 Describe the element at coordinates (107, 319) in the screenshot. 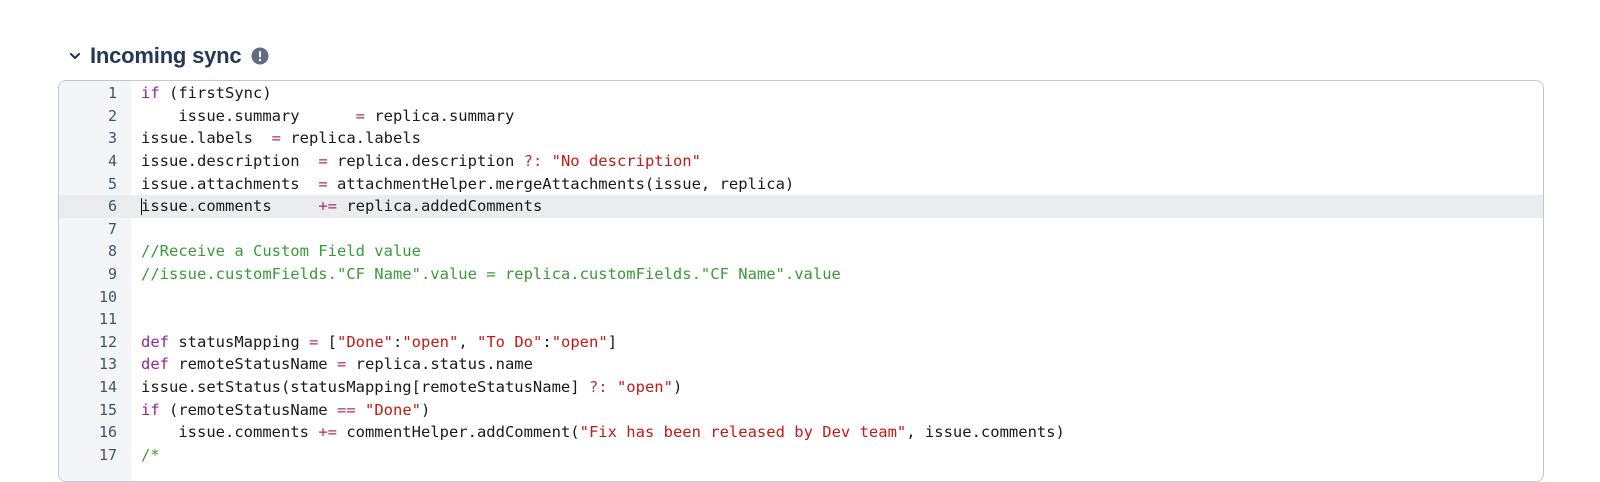

I see `line-number: 11` at that location.